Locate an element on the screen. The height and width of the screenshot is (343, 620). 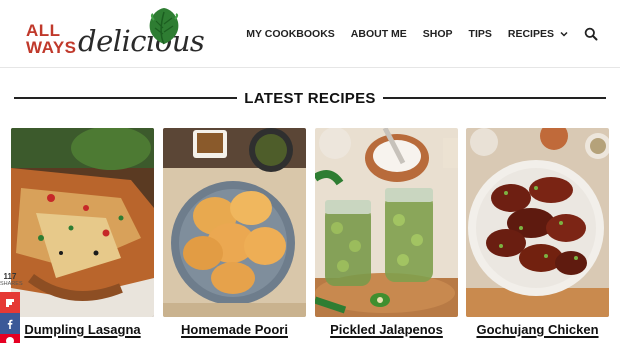
nav-my-cookbooks: MY COOKBOOKS is located at coordinates (290, 34).